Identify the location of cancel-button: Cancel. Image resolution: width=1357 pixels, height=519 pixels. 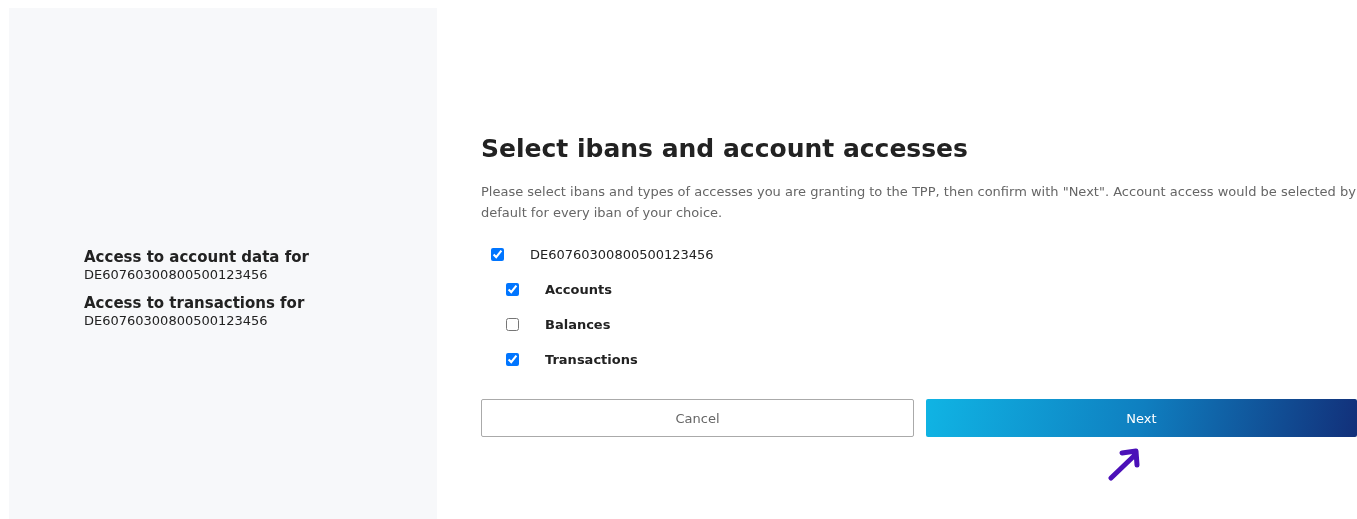
(697, 418).